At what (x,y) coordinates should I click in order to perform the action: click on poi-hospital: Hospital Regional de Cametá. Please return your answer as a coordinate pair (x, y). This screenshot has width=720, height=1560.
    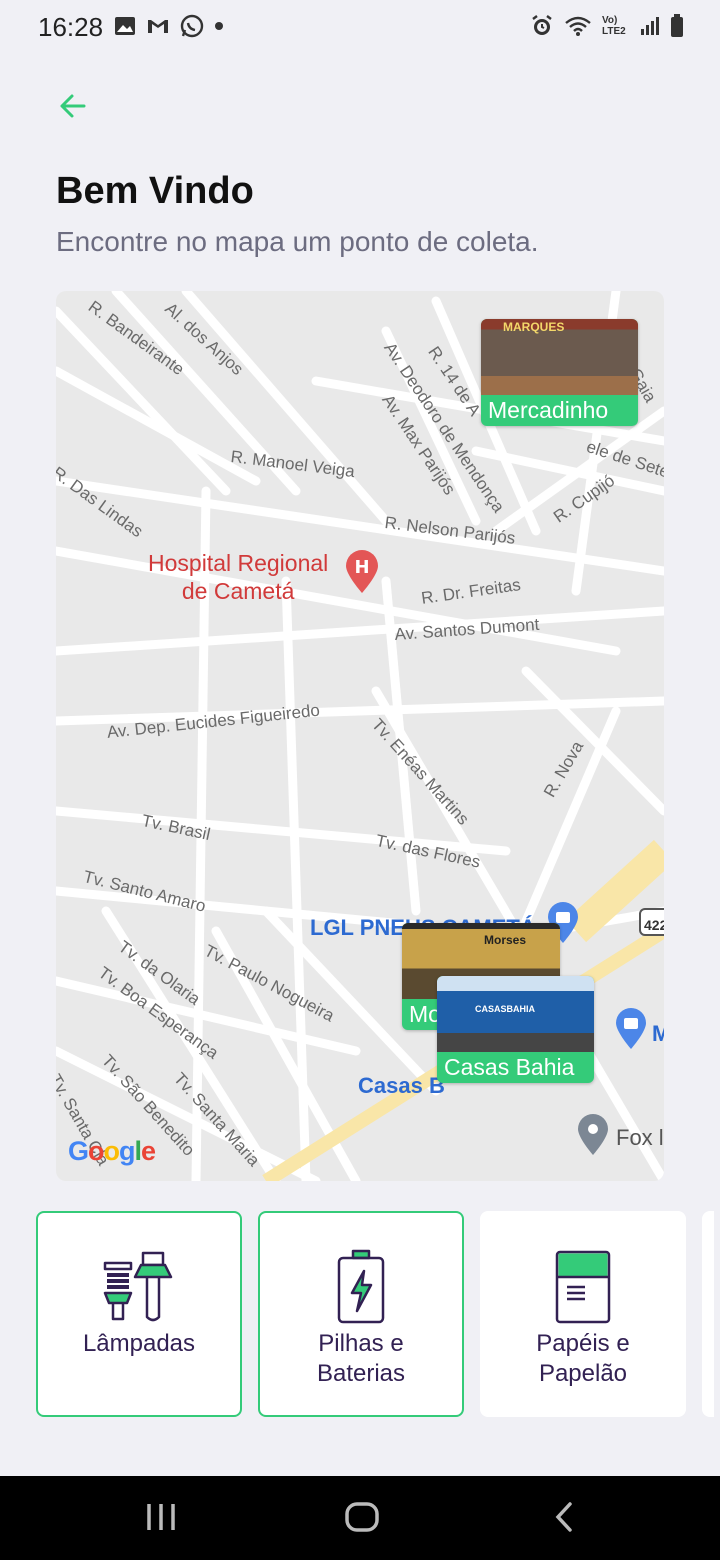
    Looking at the image, I should click on (238, 577).